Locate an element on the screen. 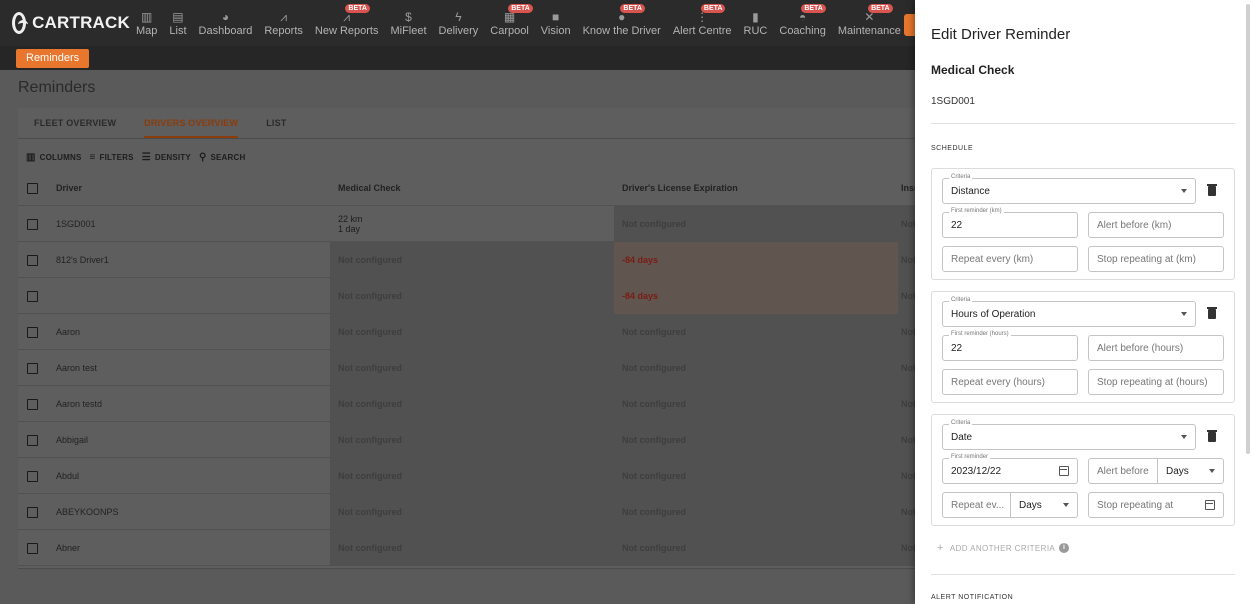  tab-list: LIST is located at coordinates (276, 123).